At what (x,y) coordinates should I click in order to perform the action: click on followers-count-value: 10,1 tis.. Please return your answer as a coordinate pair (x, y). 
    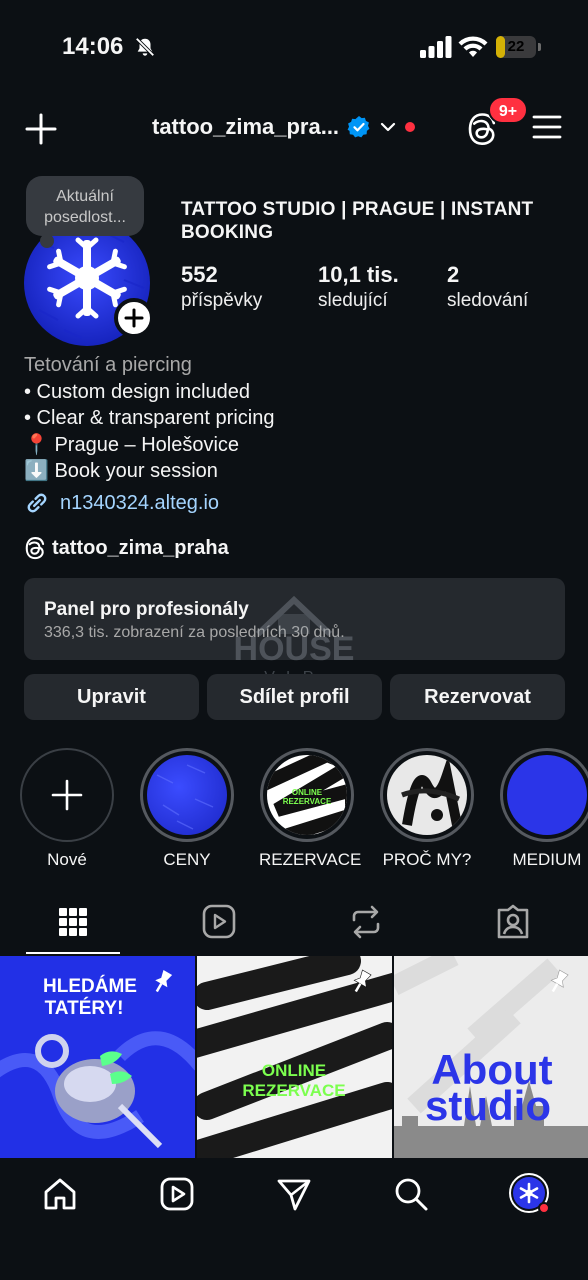
    Looking at the image, I should click on (358, 274).